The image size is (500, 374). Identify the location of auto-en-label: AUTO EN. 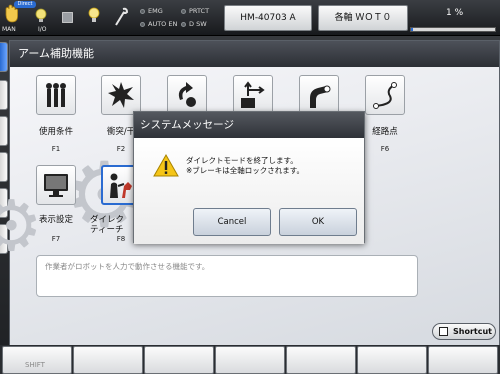
(163, 24).